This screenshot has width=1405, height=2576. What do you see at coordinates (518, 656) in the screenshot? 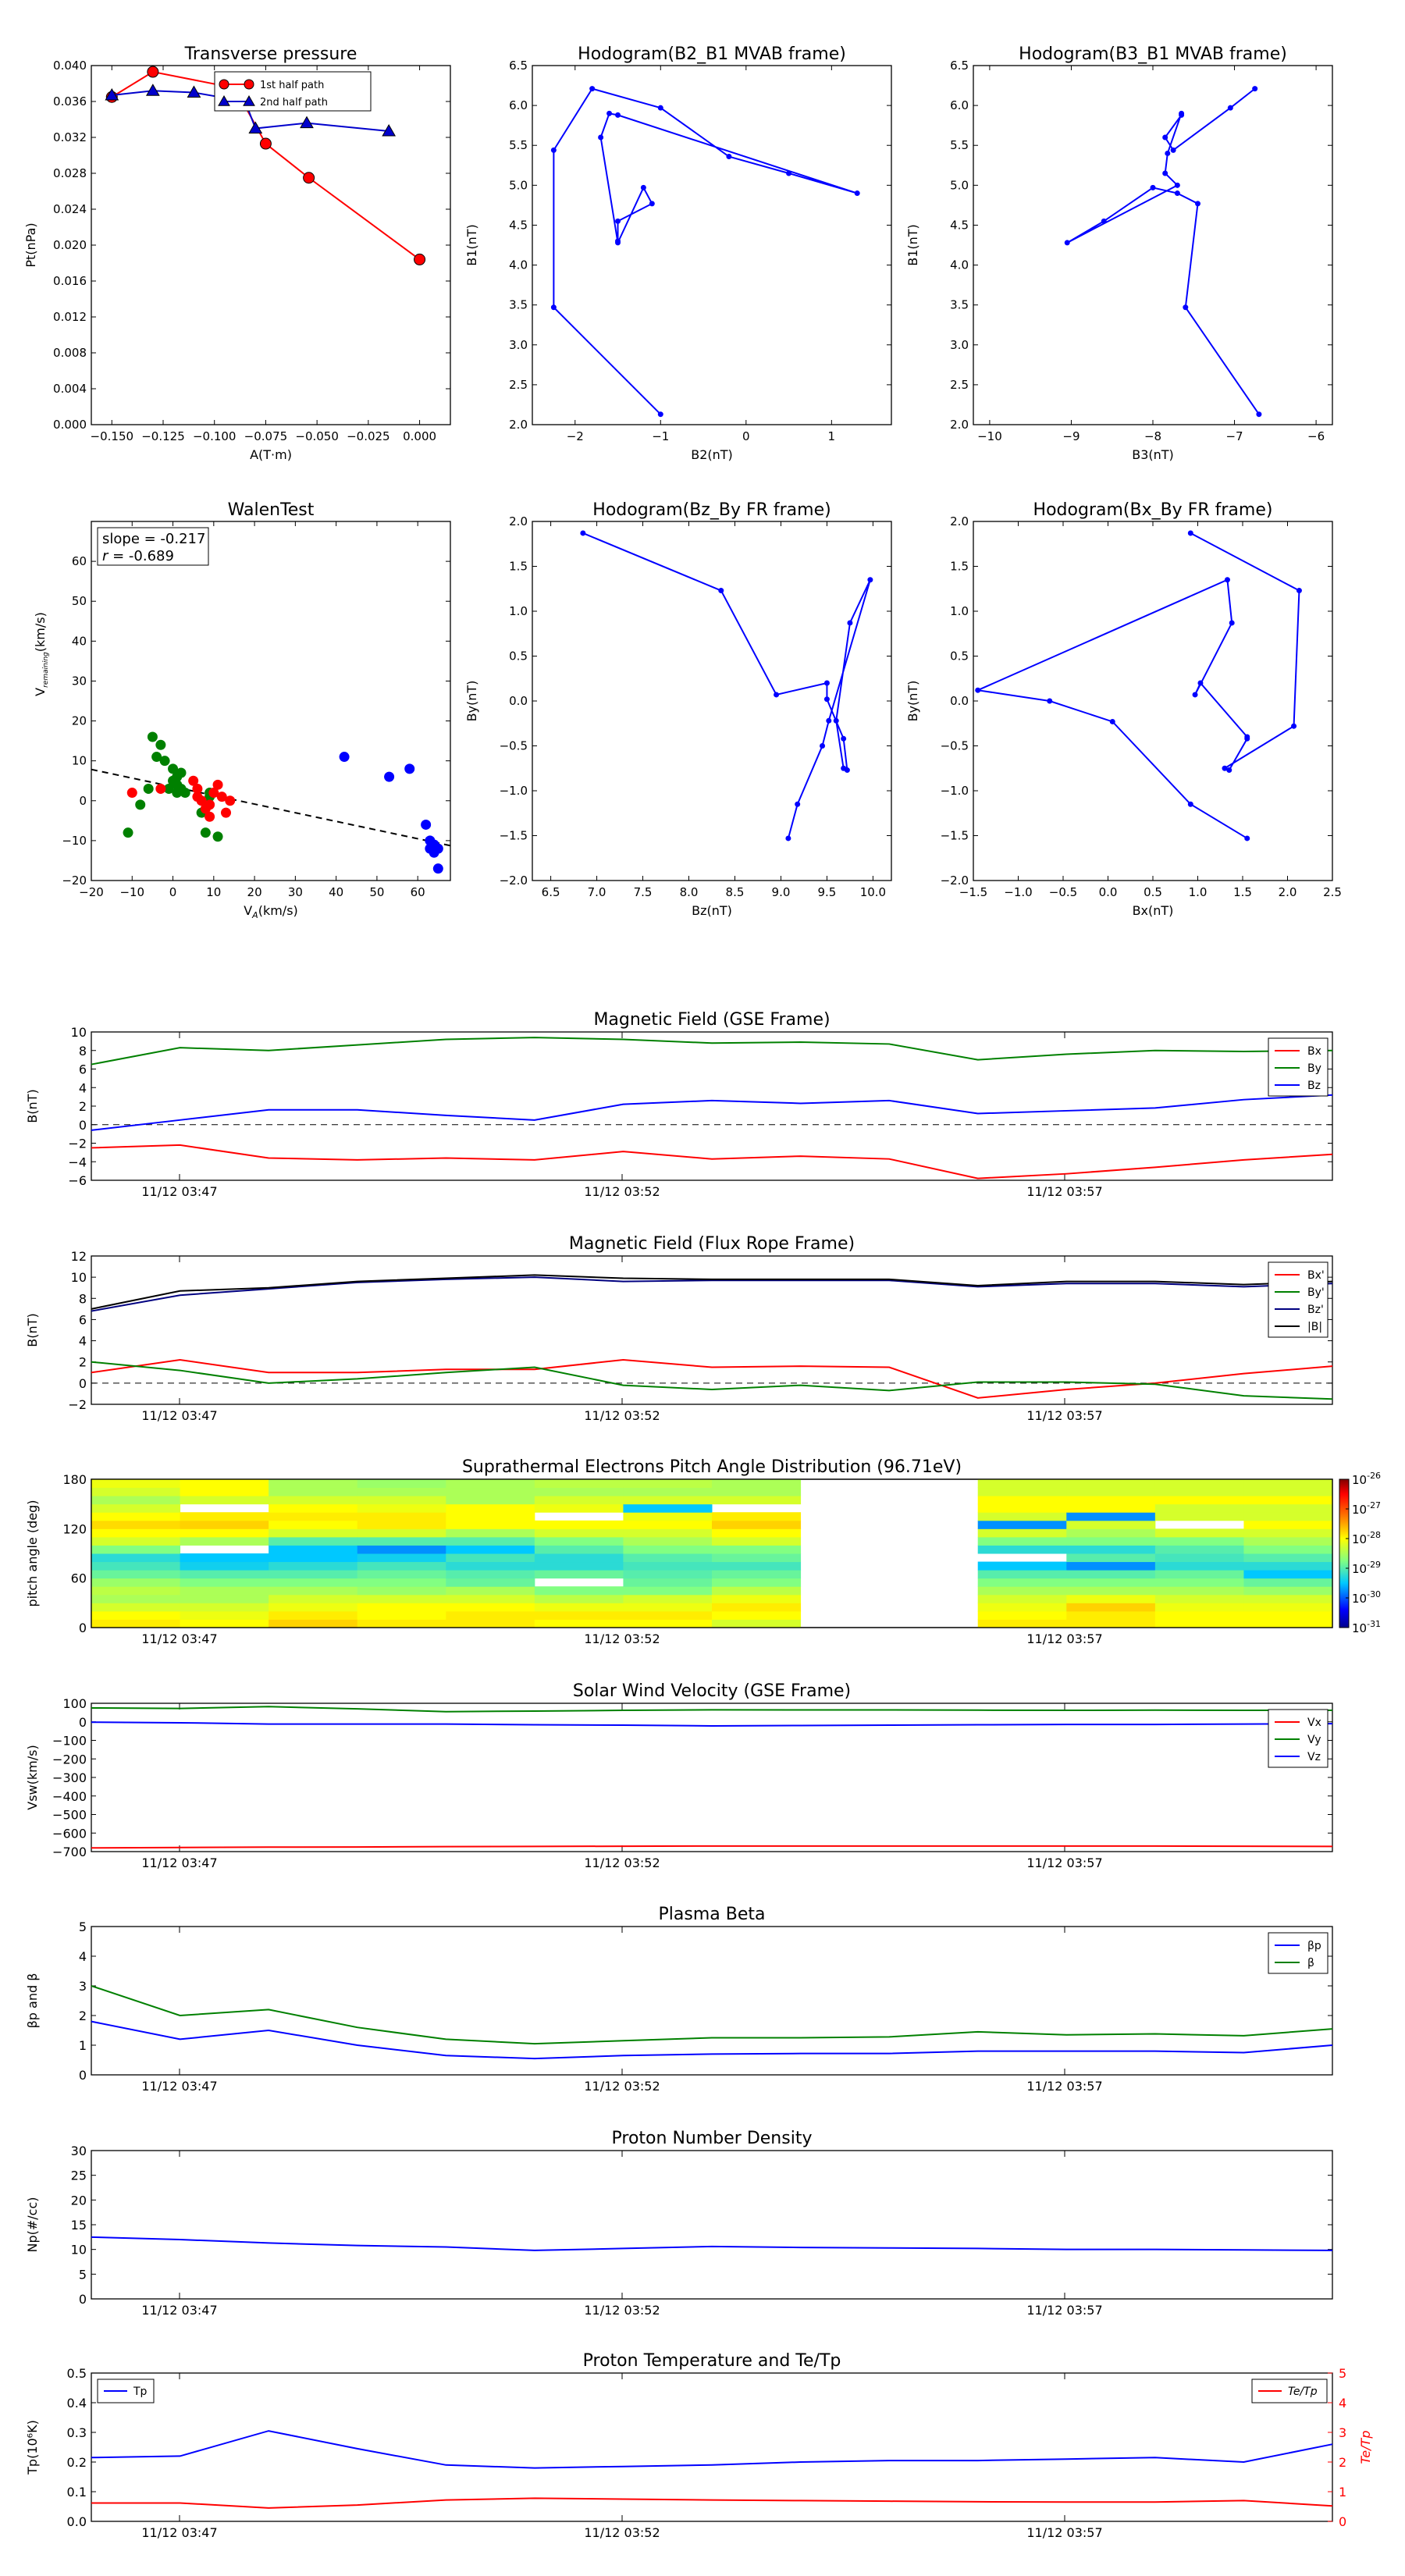
I see `y-tick-label: 0.5` at bounding box center [518, 656].